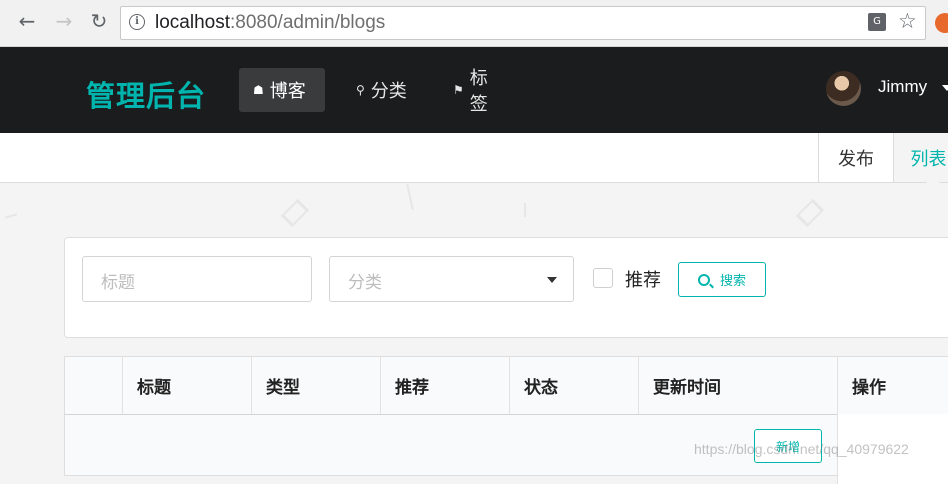  Describe the element at coordinates (703, 279) in the screenshot. I see `search-icon` at that location.